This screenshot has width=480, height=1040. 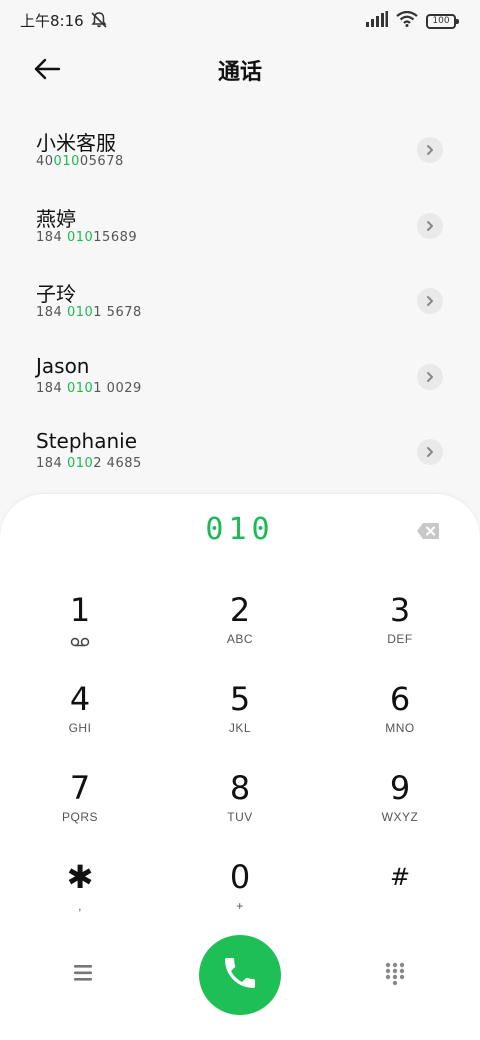 What do you see at coordinates (240, 788) in the screenshot?
I see `key-digit: 8` at bounding box center [240, 788].